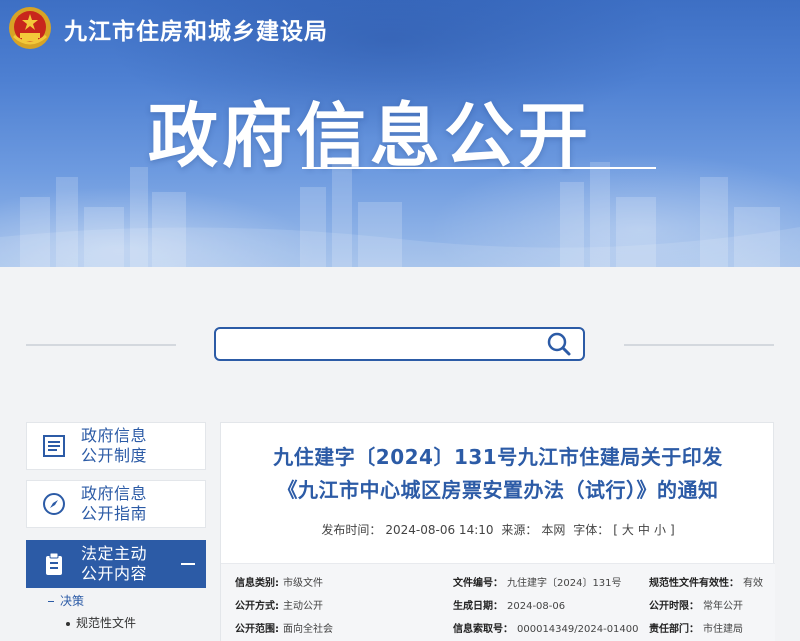 The height and width of the screenshot is (641, 800). I want to click on clipboard-icon, so click(54, 563).